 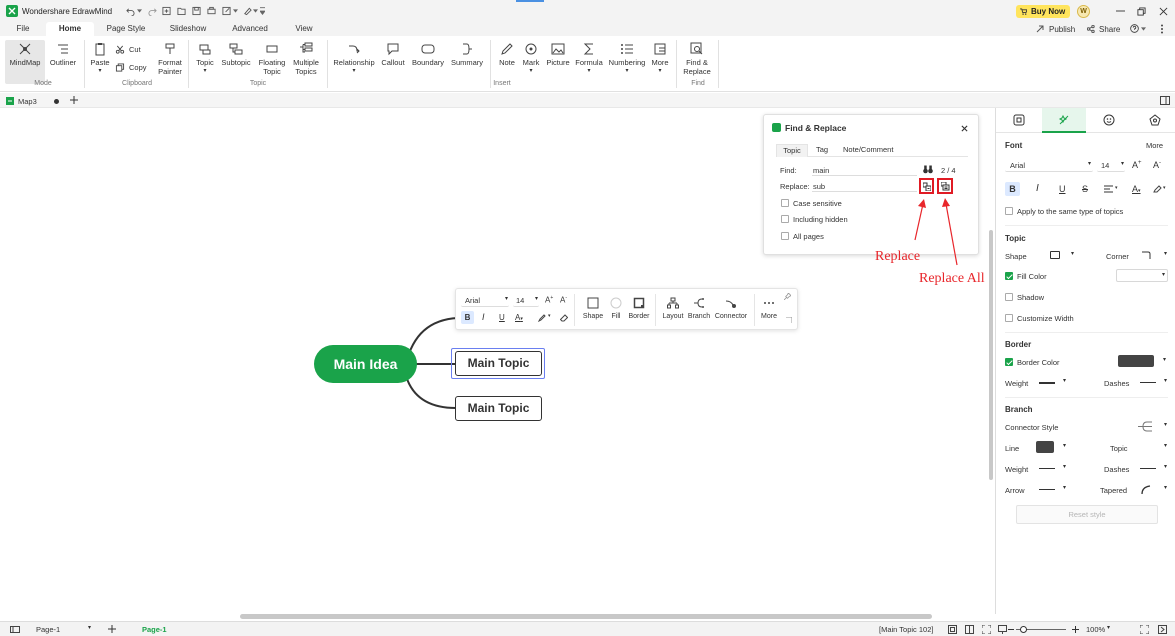 What do you see at coordinates (1142, 275) in the screenshot?
I see `fill-color-dropdown: ▾` at bounding box center [1142, 275].